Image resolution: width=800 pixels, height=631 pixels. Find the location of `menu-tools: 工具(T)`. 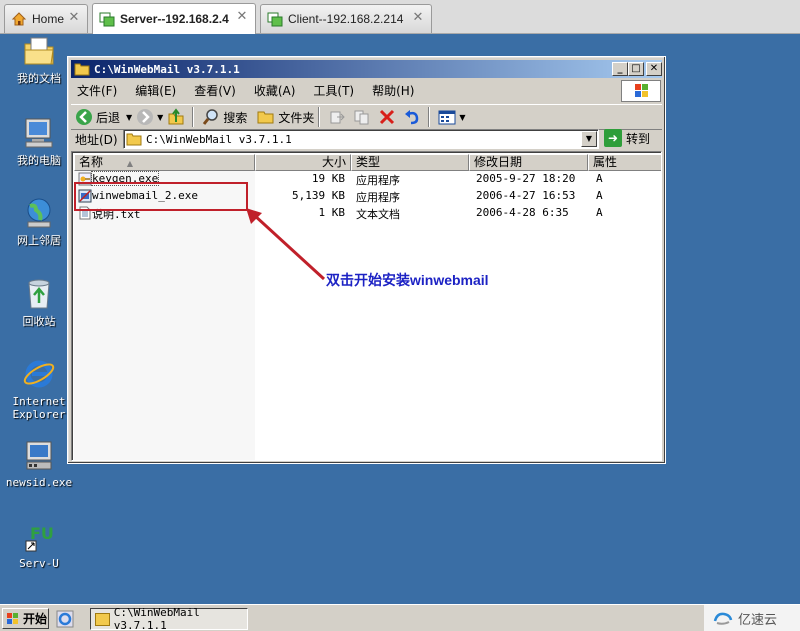

menu-tools: 工具(T) is located at coordinates (333, 90).